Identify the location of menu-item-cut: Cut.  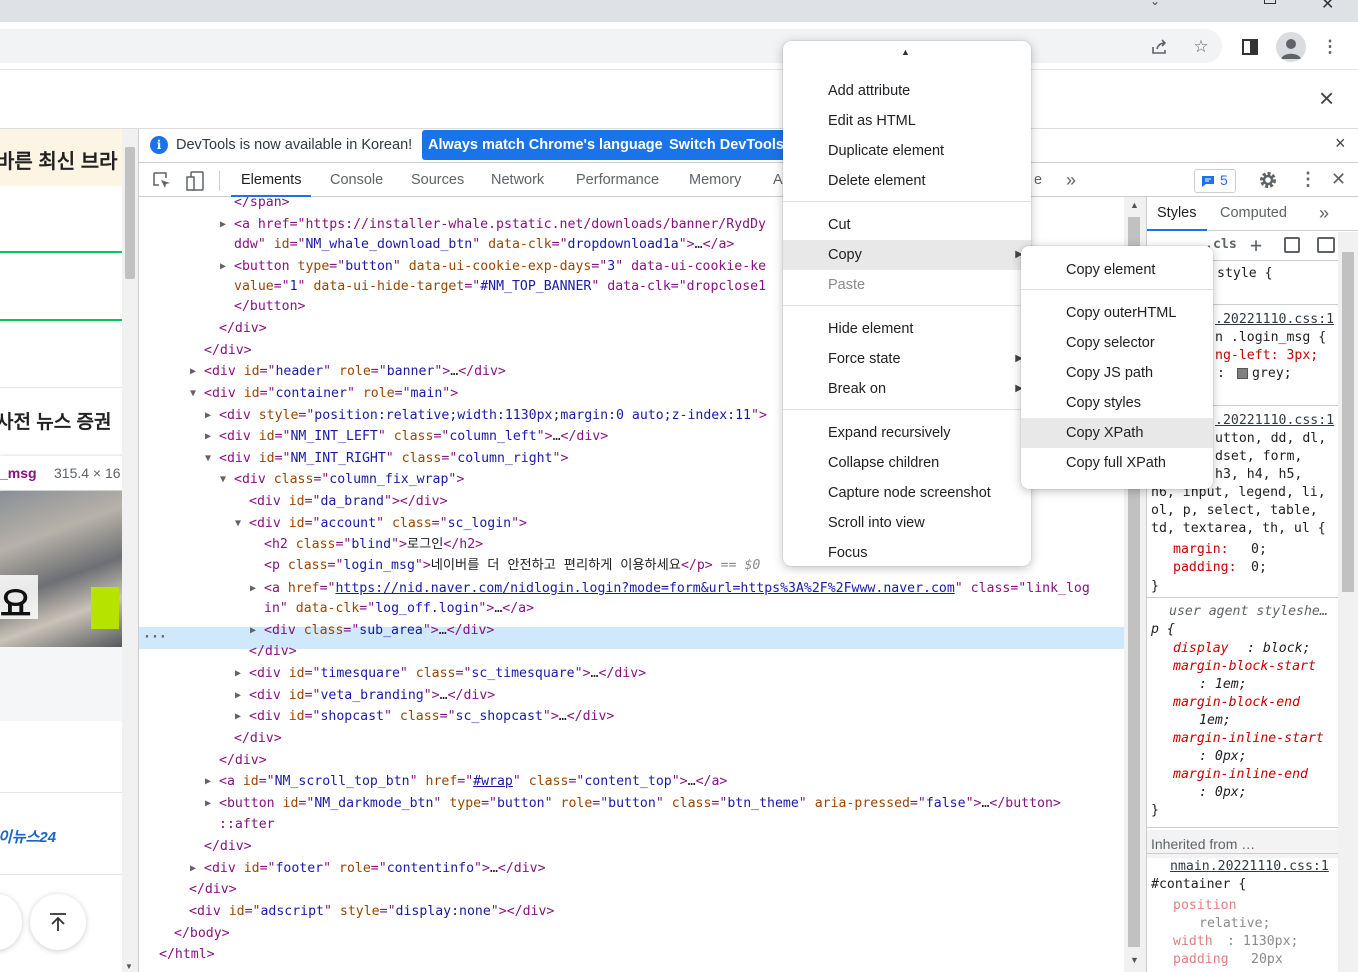
(907, 225).